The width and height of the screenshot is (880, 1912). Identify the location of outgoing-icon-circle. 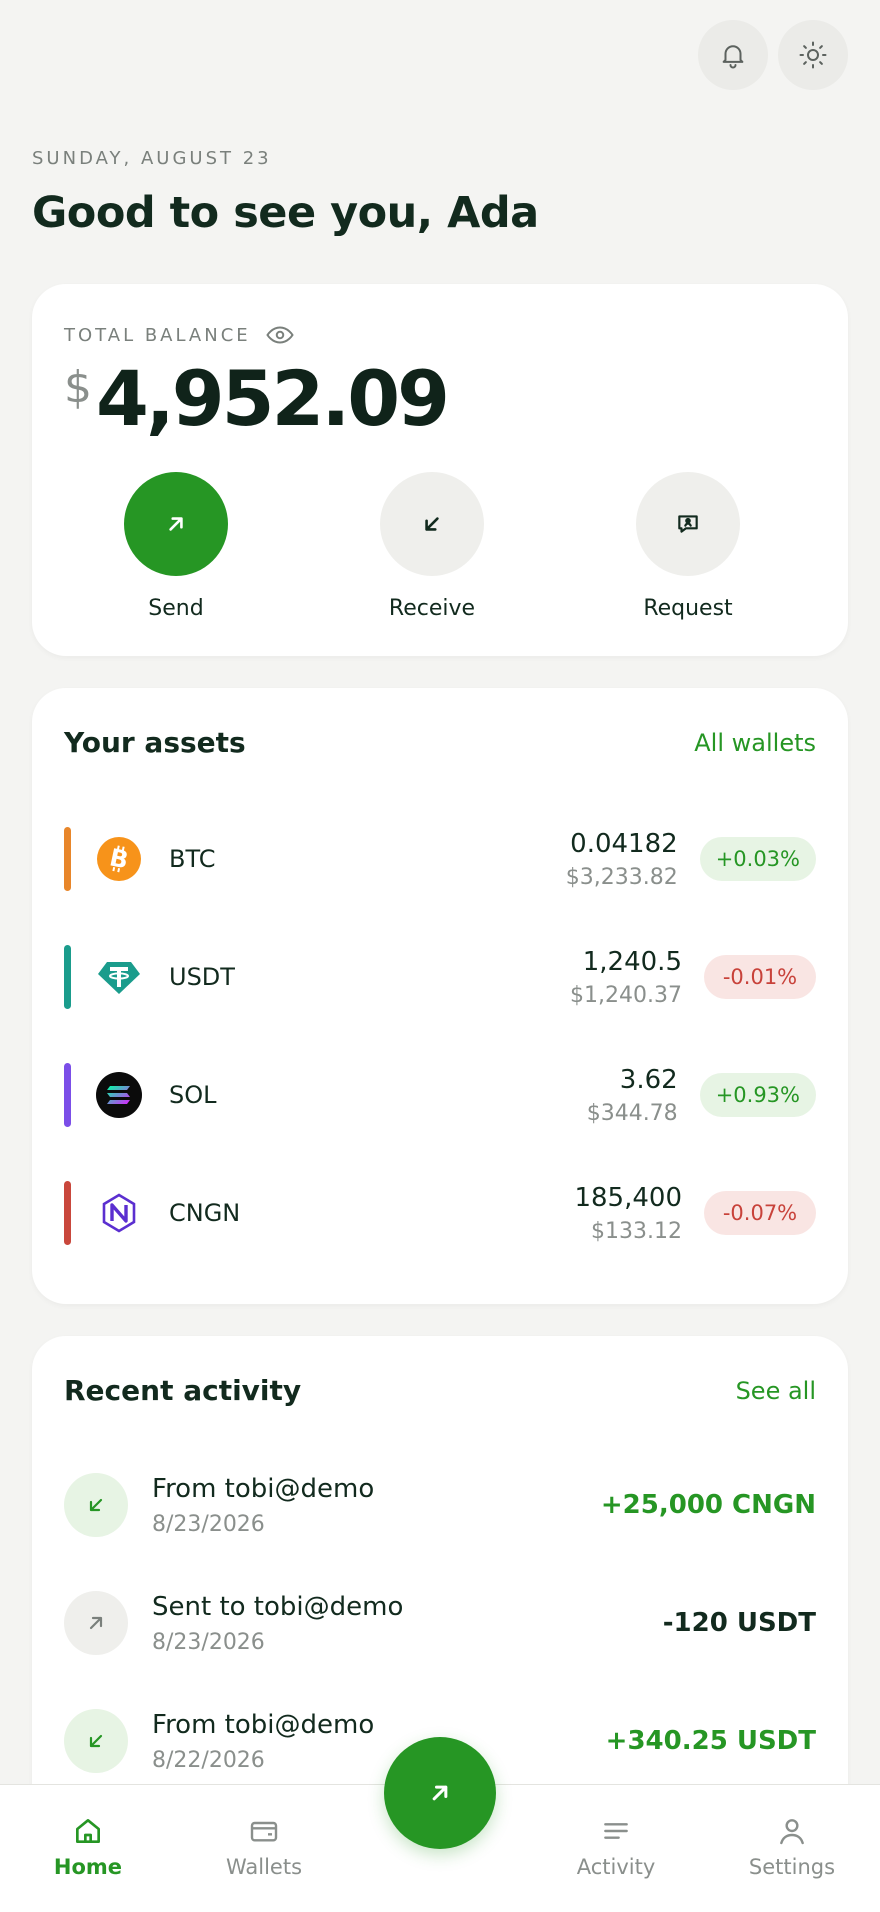
(96, 1623).